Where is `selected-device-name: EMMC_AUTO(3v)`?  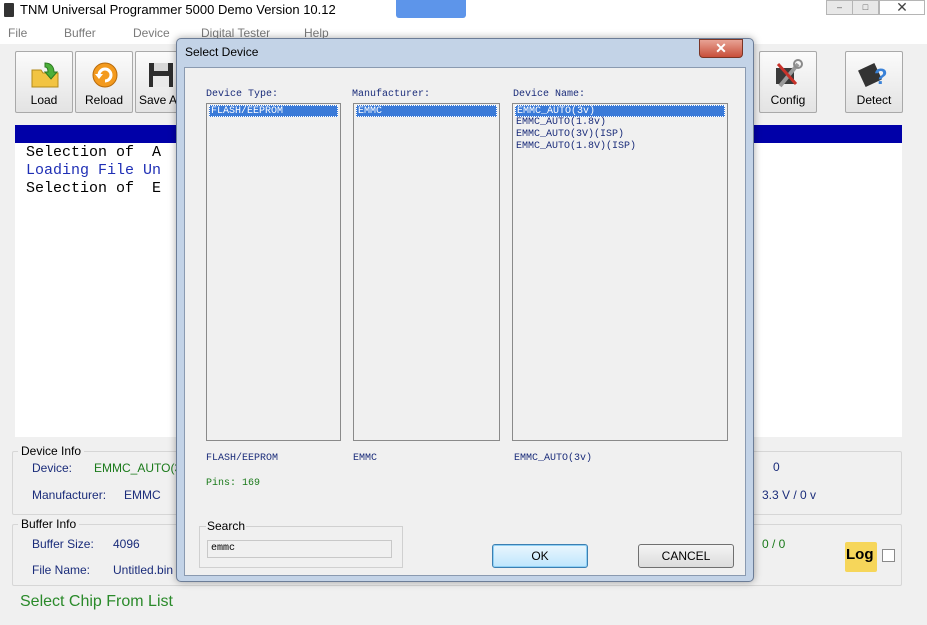
selected-device-name: EMMC_AUTO(3v) is located at coordinates (553, 458).